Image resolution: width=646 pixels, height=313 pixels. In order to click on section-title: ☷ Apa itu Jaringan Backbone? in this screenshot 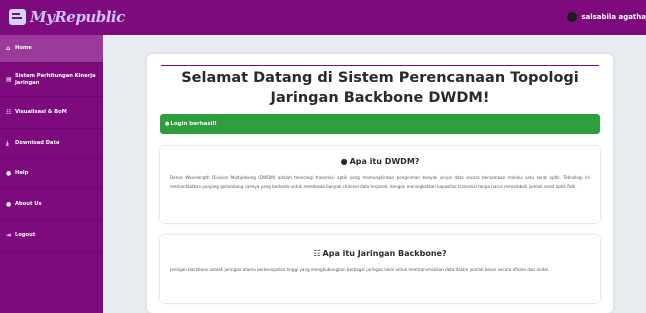, I will do `click(380, 246)`.